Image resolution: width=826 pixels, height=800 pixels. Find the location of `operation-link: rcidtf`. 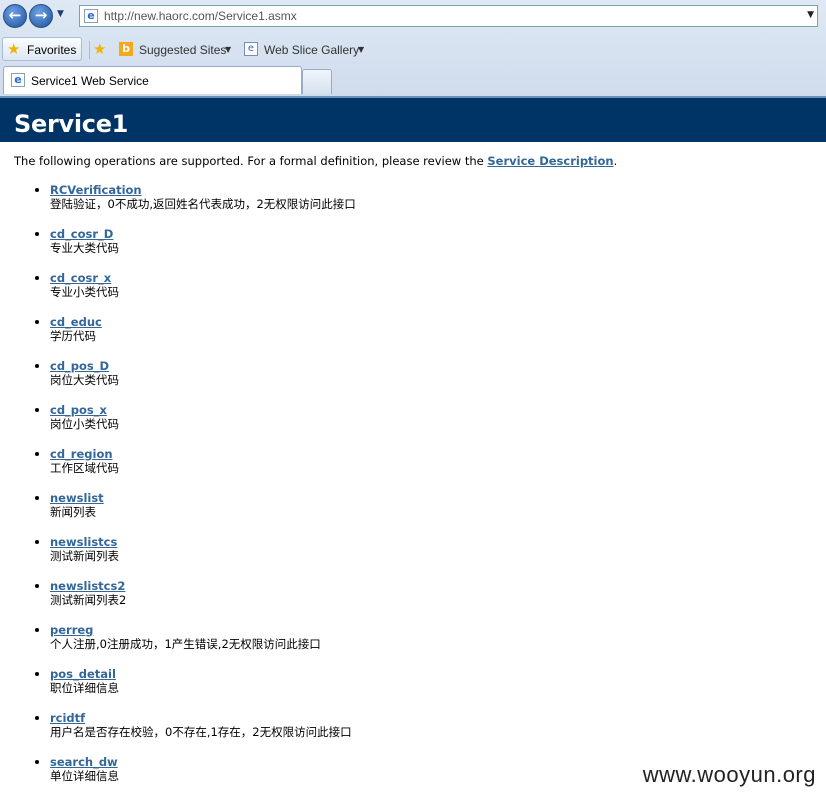

operation-link: rcidtf is located at coordinates (203, 718).